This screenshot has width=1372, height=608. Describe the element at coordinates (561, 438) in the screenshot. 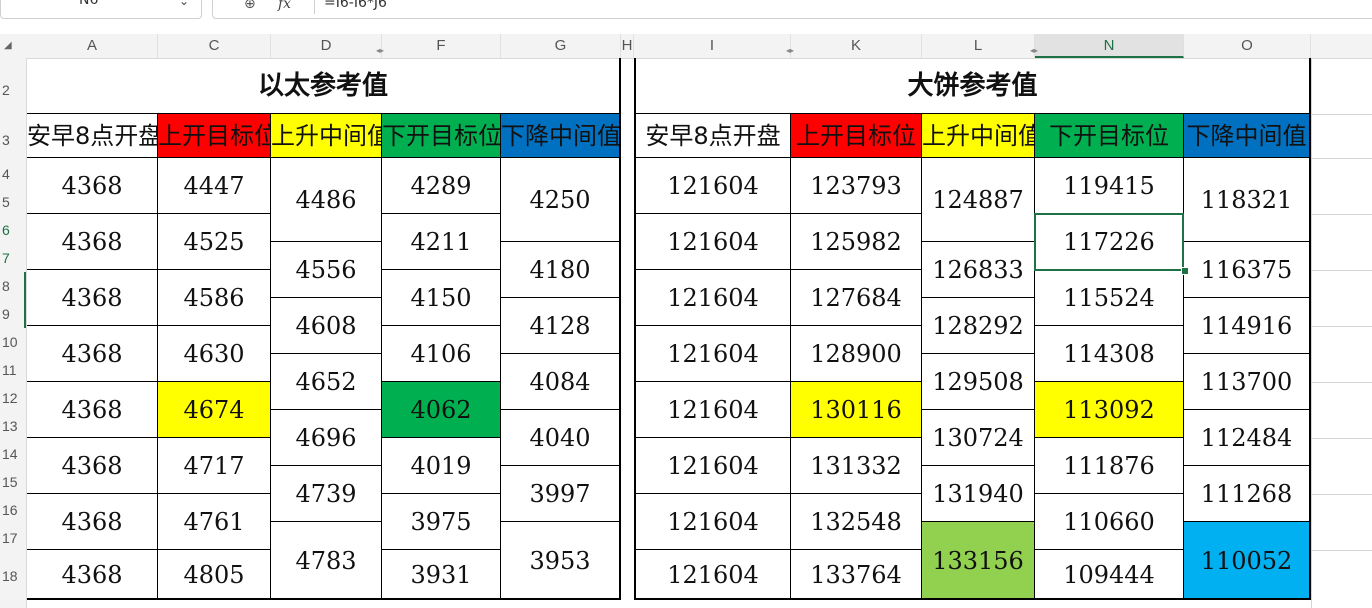

I see `eth-down_mid-cell: 4040` at that location.